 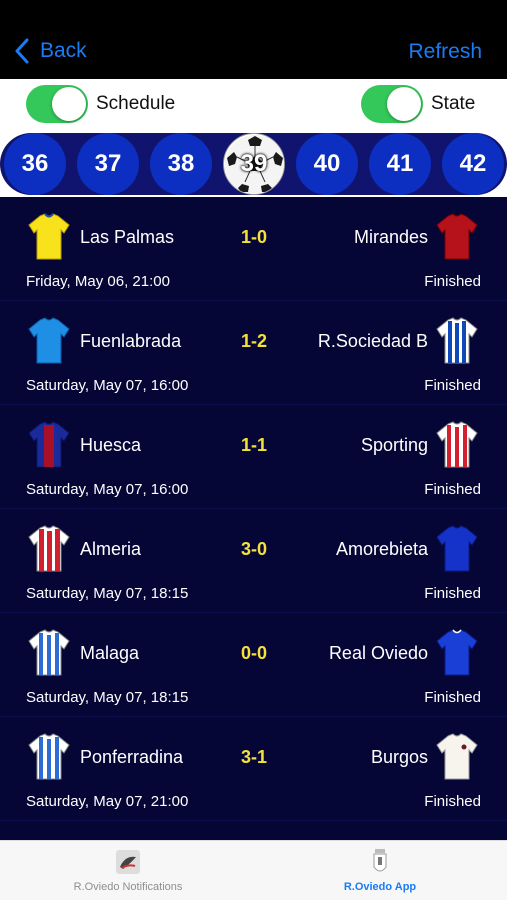 I want to click on sporting-shirt-icon, so click(x=457, y=444).